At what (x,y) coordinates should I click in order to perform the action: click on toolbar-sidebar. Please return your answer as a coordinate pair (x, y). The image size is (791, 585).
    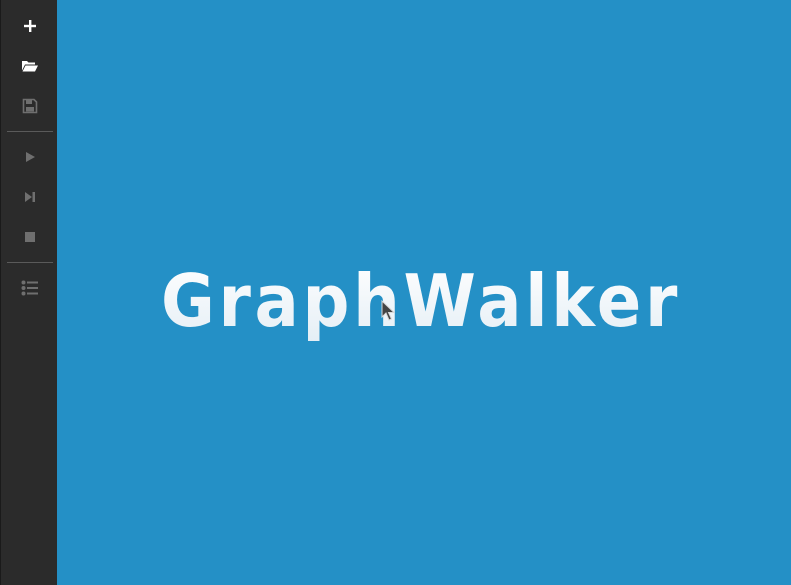
    Looking at the image, I should click on (28, 292).